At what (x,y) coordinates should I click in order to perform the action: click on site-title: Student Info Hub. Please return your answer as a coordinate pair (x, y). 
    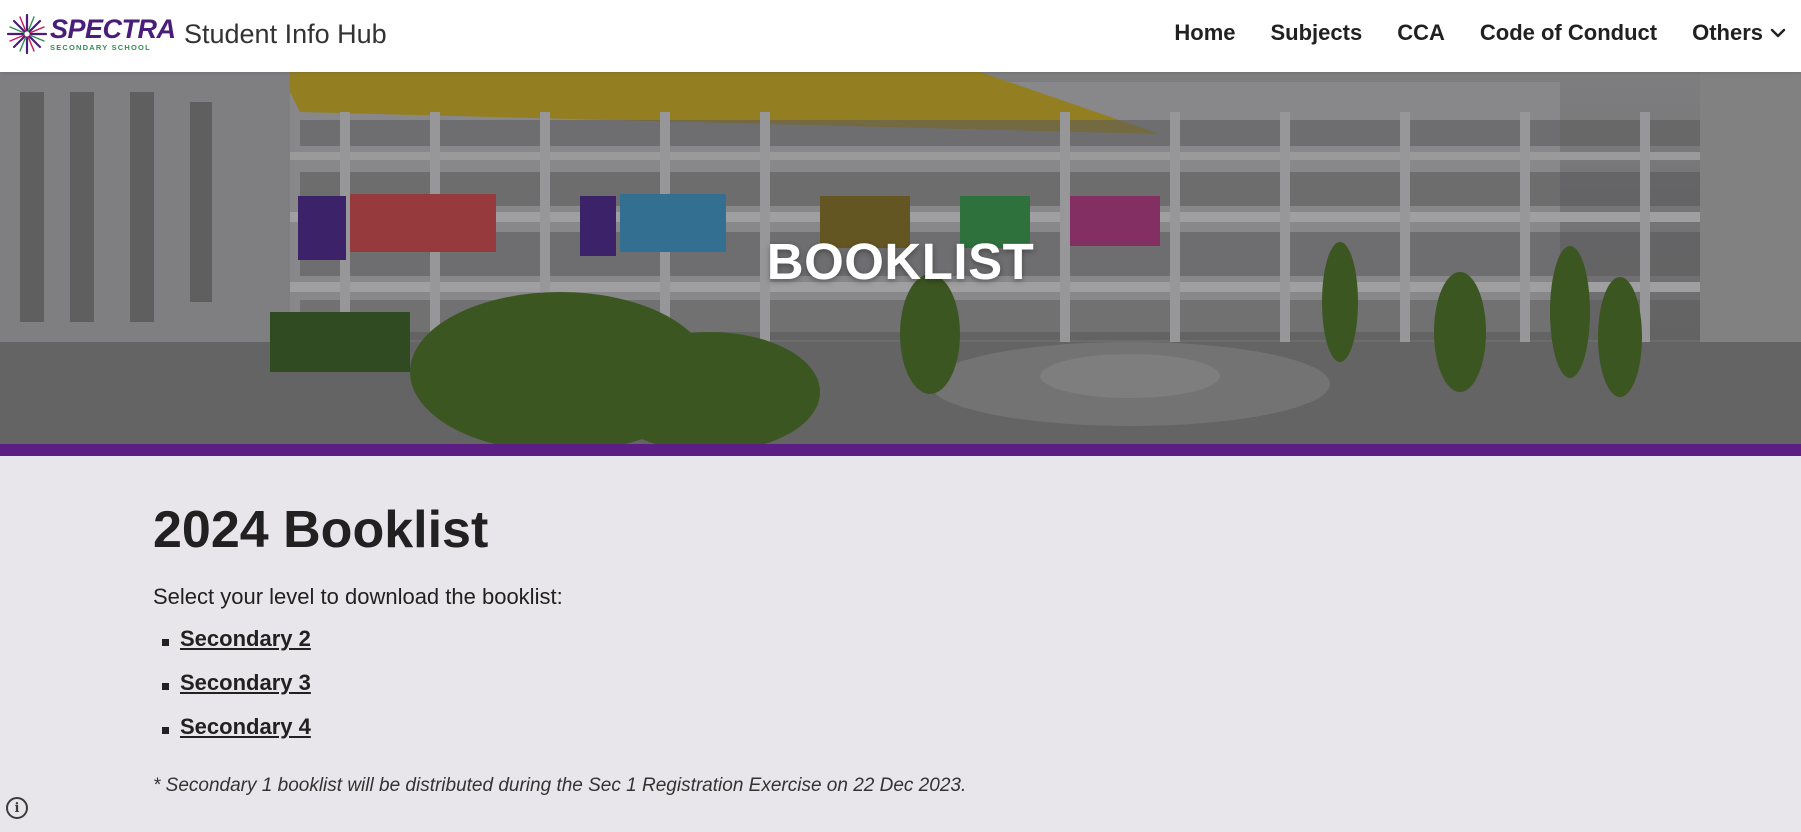
    Looking at the image, I should click on (285, 34).